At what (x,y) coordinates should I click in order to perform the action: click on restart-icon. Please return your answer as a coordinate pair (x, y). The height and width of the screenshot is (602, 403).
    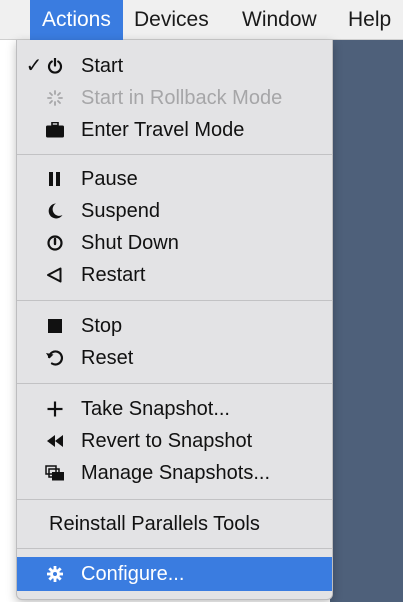
    Looking at the image, I should click on (54, 275).